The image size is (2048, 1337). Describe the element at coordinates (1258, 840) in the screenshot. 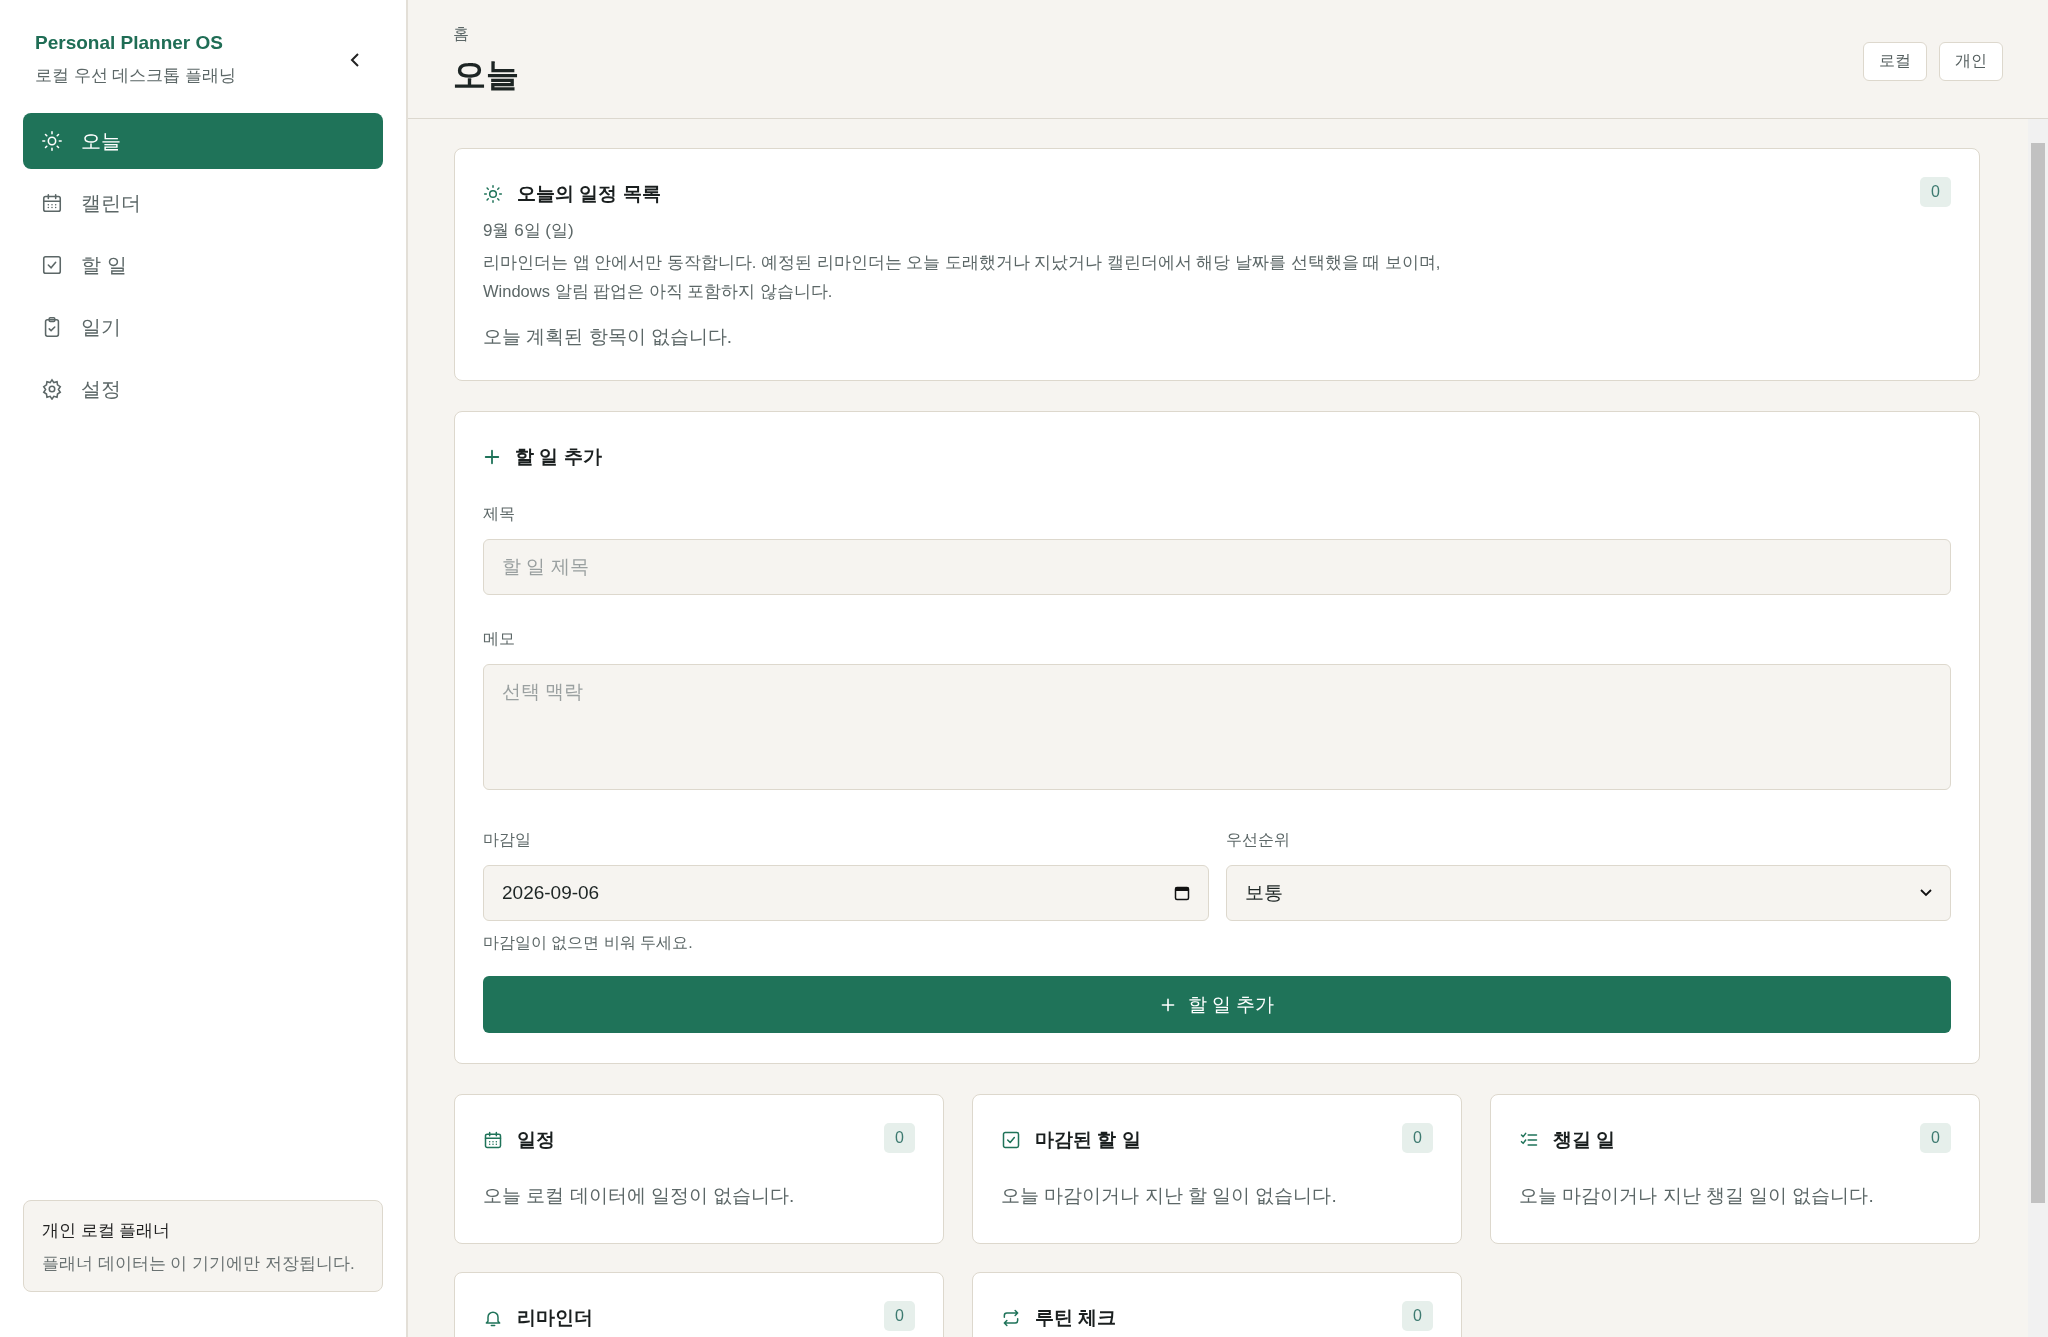

I see `field-label: 우선순위` at that location.